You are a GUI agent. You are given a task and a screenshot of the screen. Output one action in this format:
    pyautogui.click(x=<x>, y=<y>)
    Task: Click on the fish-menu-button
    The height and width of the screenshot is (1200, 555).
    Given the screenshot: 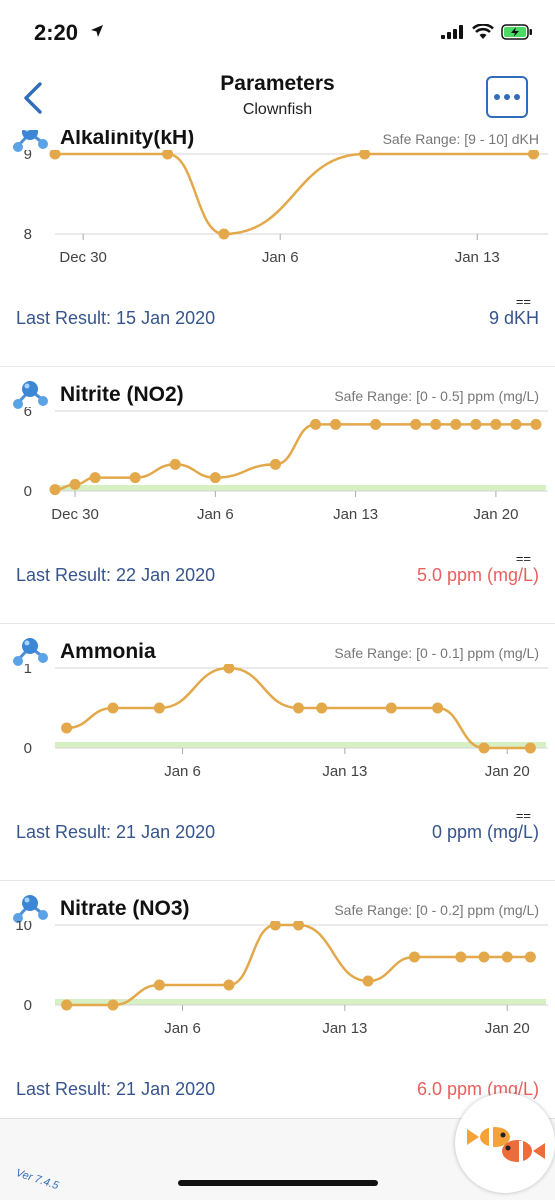 What is the action you would take?
    pyautogui.click(x=505, y=1143)
    